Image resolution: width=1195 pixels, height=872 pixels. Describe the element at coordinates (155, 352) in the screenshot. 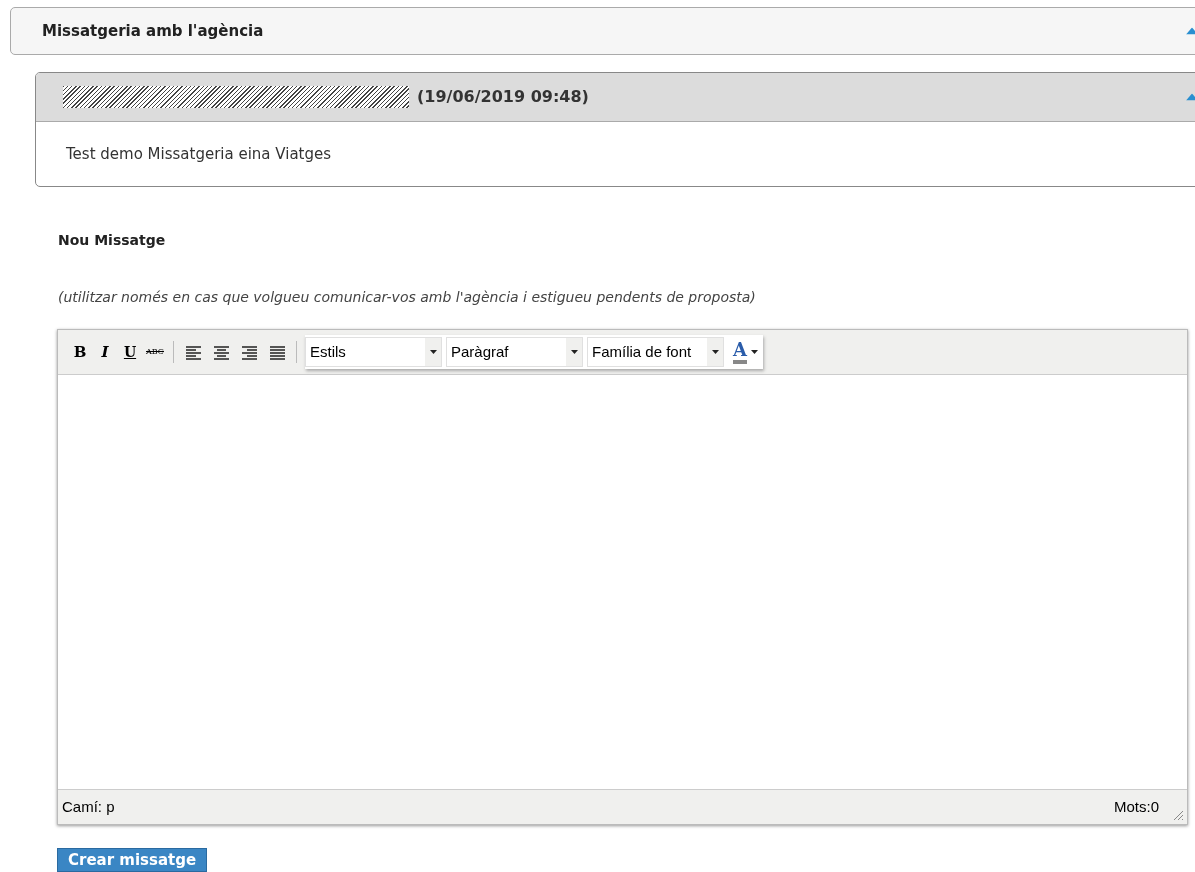

I see `format-button: ABC` at that location.